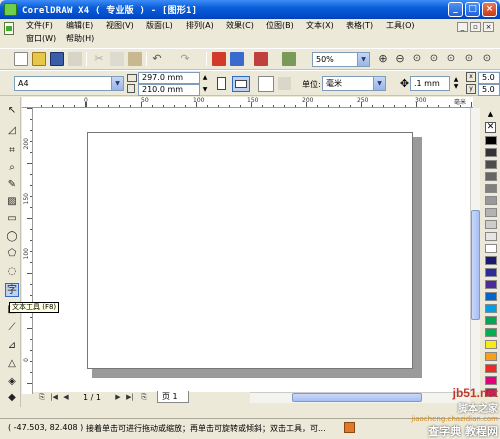 The width and height of the screenshot is (500, 439). Describe the element at coordinates (205, 78) in the screenshot. I see `width-spinner-icon: ▲` at that location.